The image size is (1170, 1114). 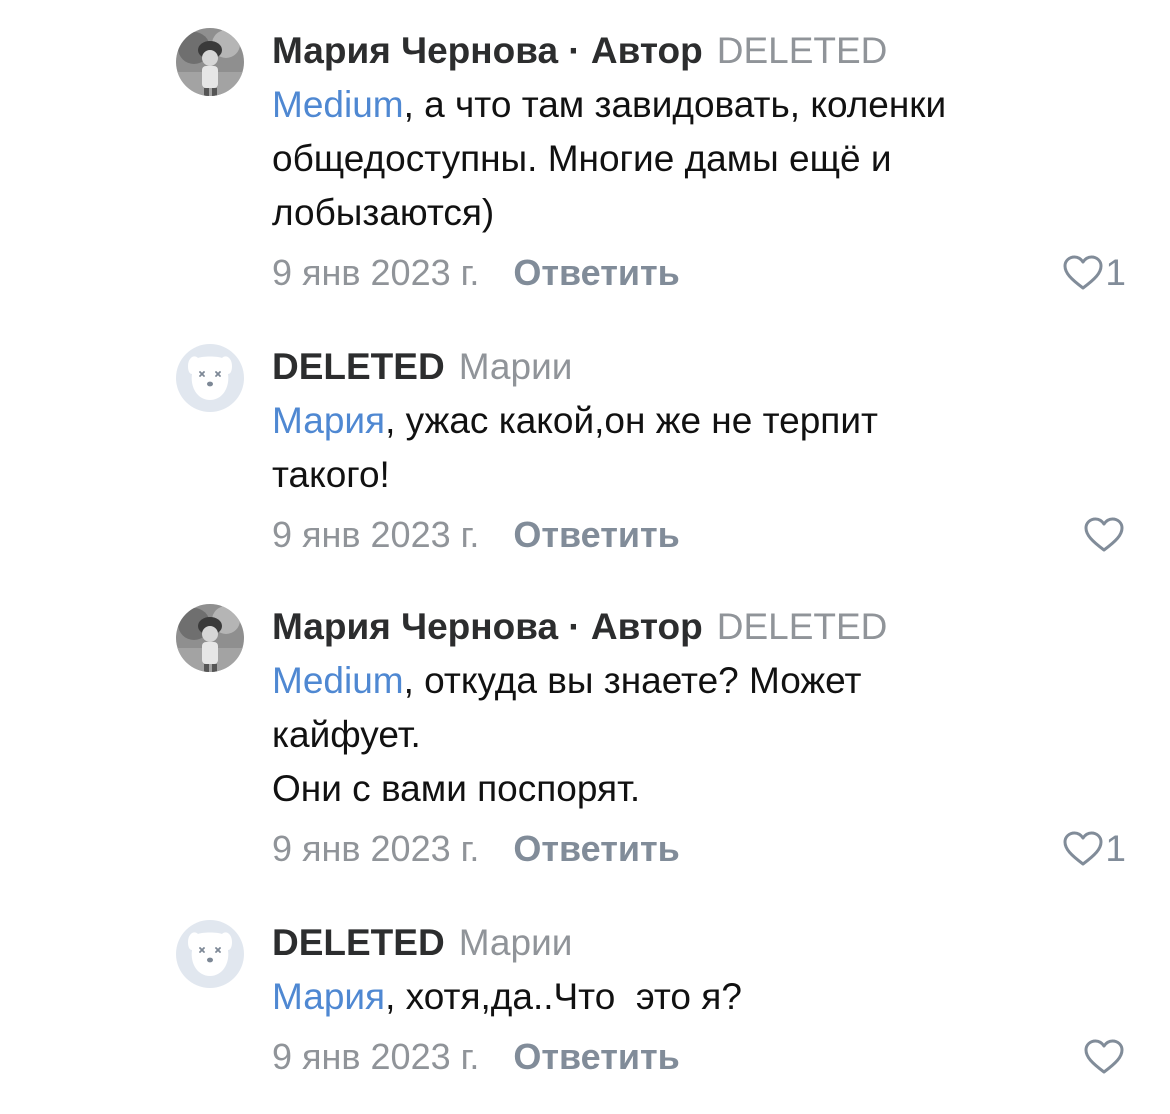 I want to click on comment-text-line: кайфует., so click(x=346, y=734).